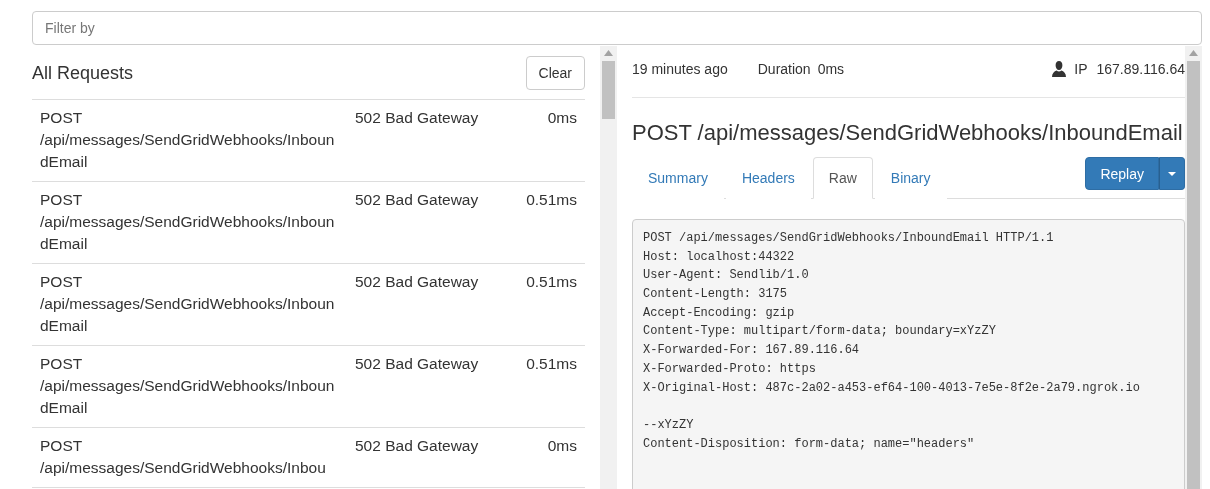 Image resolution: width=1210 pixels, height=489 pixels. I want to click on requests-title: All Requests, so click(83, 73).